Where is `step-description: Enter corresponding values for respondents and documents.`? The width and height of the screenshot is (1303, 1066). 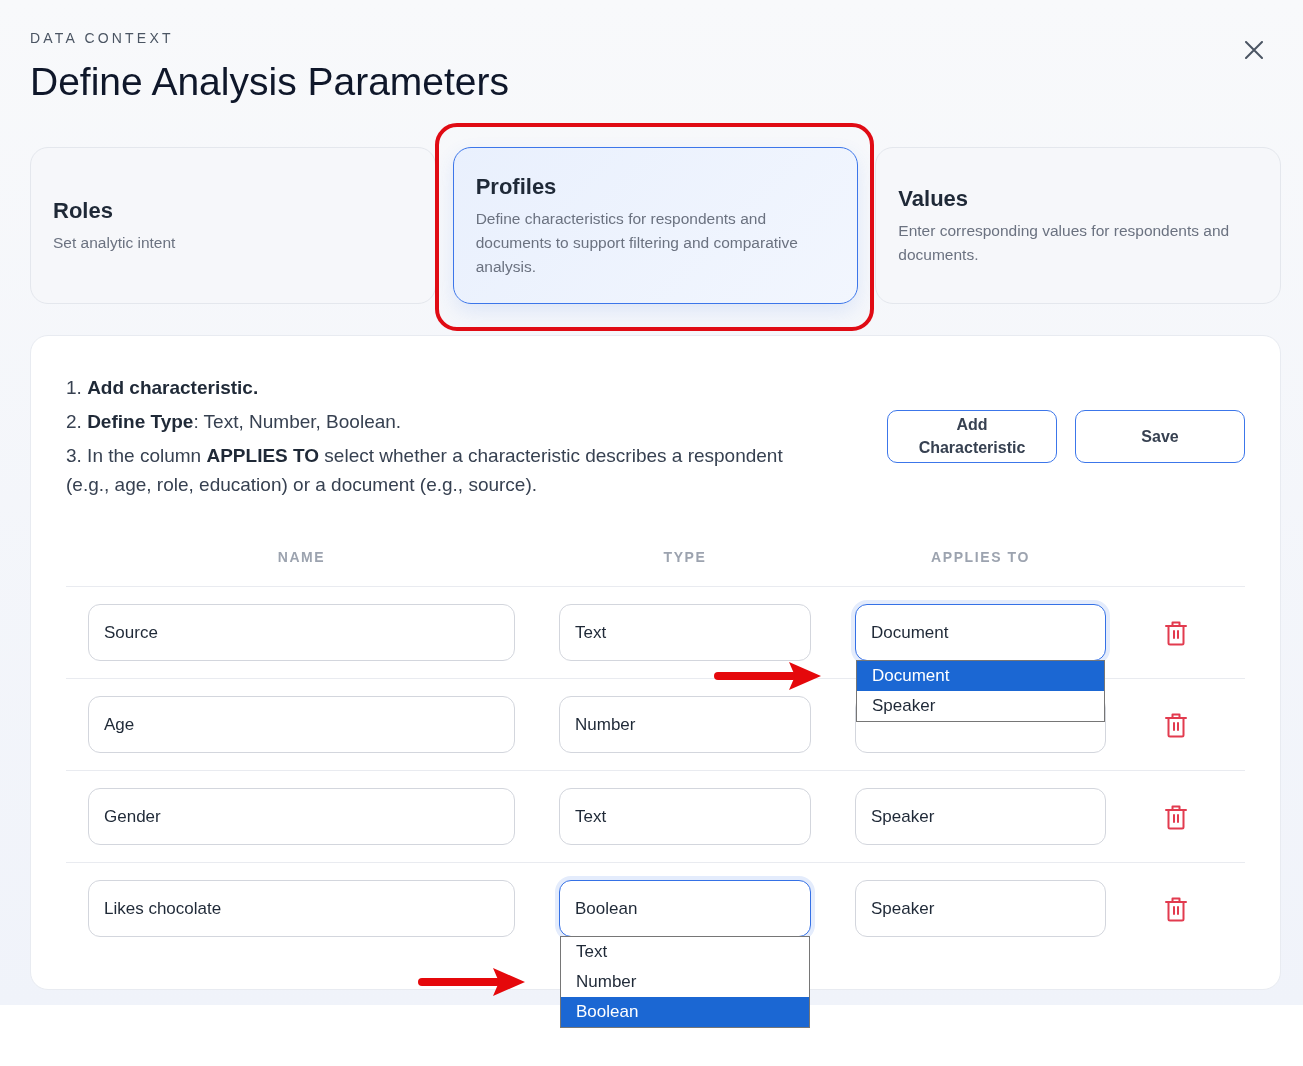
step-description: Enter corresponding values for respondents and documents. is located at coordinates (1064, 242).